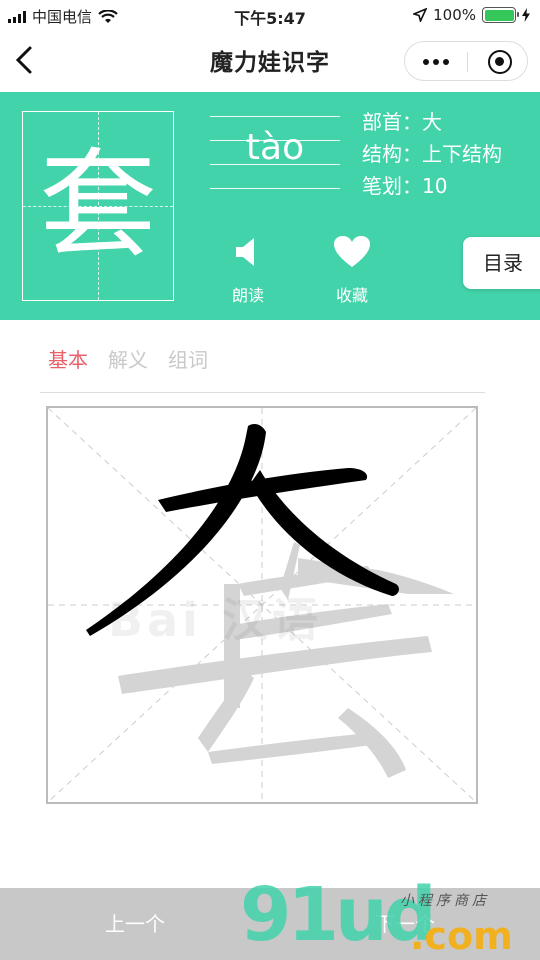 This screenshot has height=960, width=540. What do you see at coordinates (275, 147) in the screenshot?
I see `pinyin-text: tào` at bounding box center [275, 147].